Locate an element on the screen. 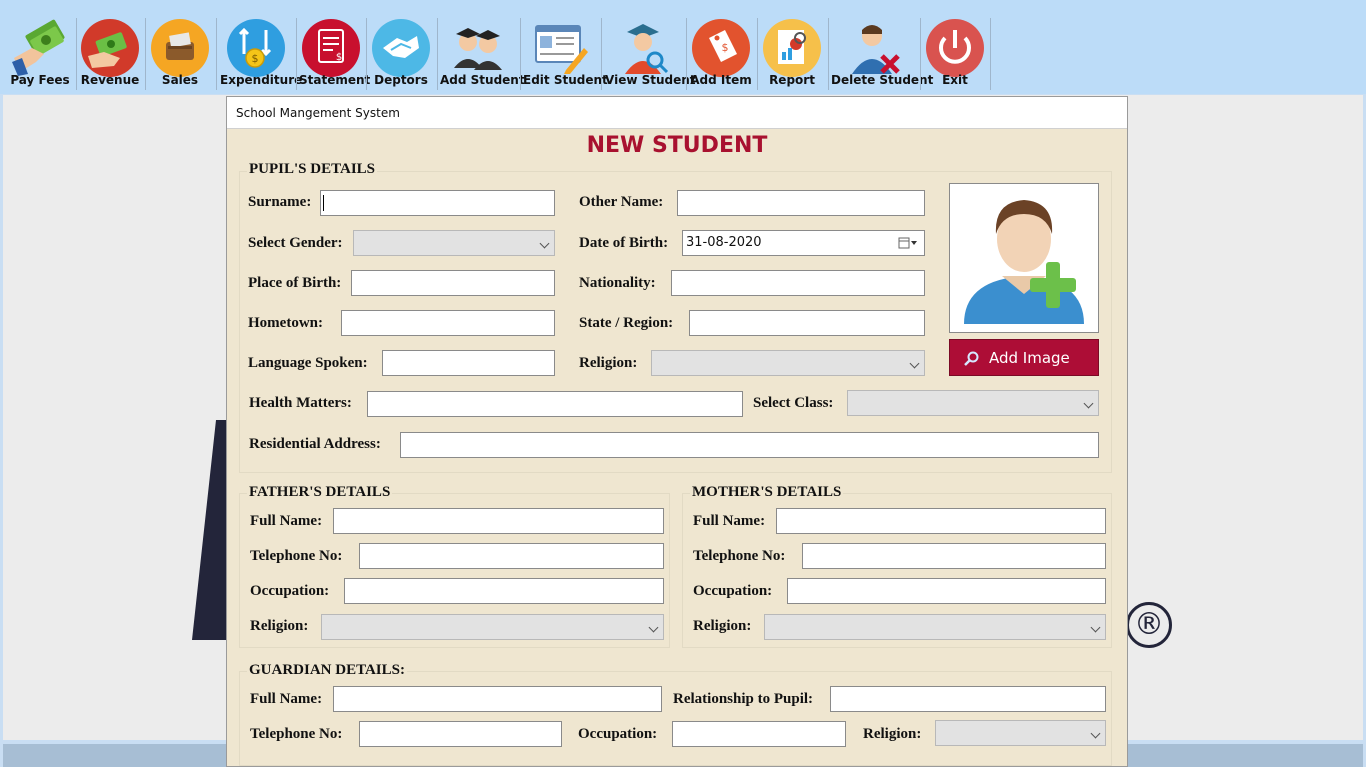 This screenshot has width=1366, height=767. father-religion-label: Religion: is located at coordinates (279, 626).